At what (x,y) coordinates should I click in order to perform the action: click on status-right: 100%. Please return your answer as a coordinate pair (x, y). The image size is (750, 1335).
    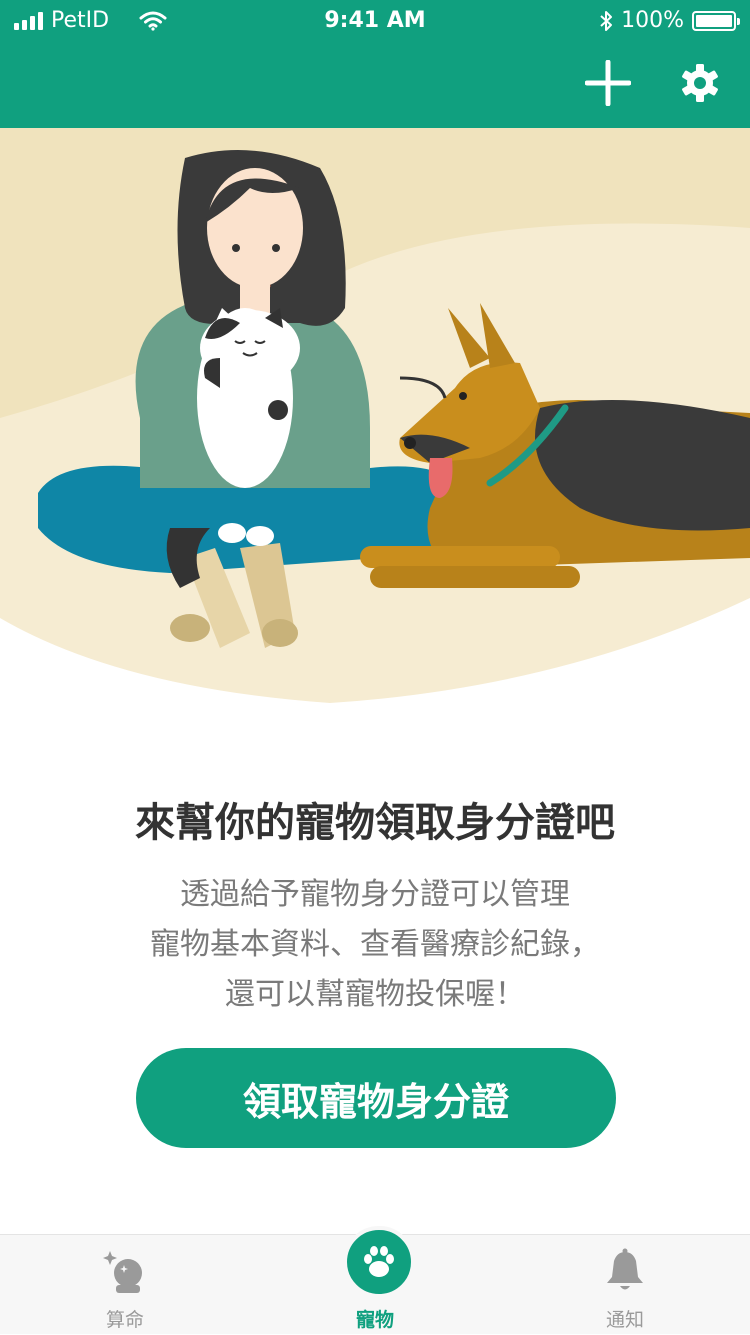
    Looking at the image, I should click on (669, 20).